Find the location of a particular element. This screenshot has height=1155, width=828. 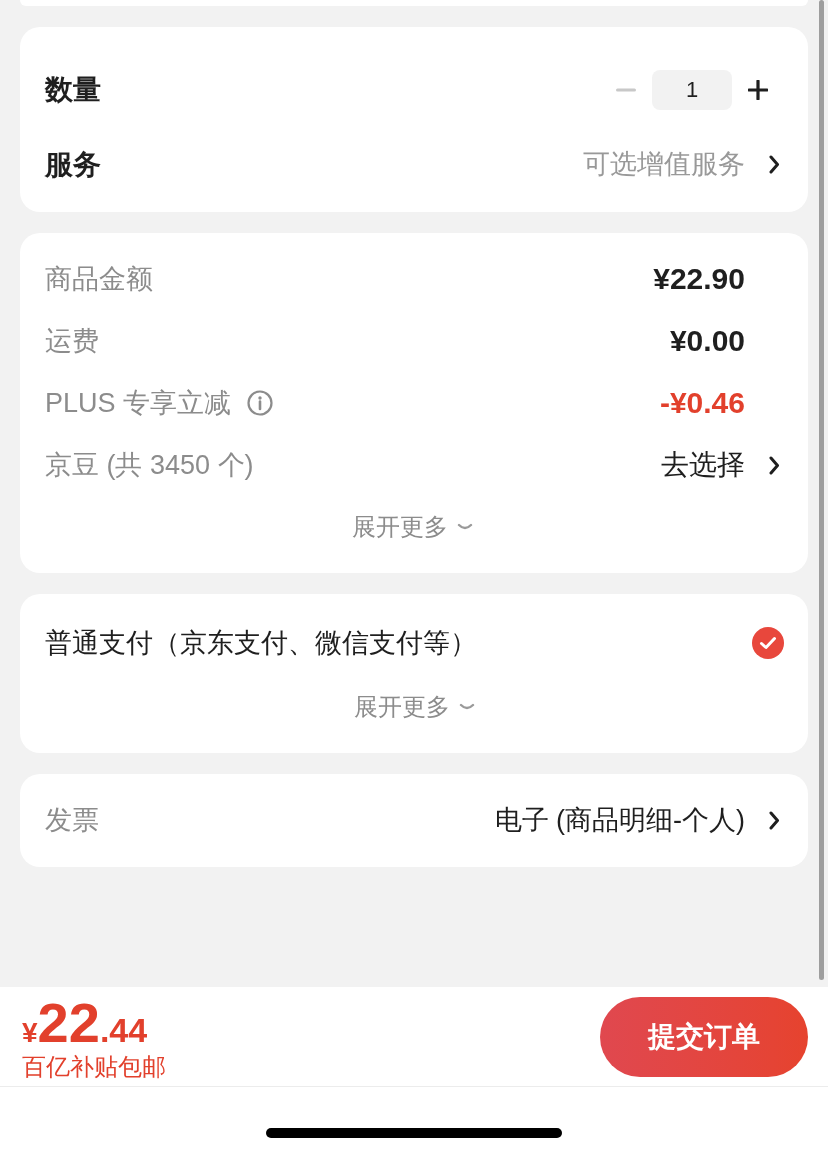

increase-button is located at coordinates (758, 89).